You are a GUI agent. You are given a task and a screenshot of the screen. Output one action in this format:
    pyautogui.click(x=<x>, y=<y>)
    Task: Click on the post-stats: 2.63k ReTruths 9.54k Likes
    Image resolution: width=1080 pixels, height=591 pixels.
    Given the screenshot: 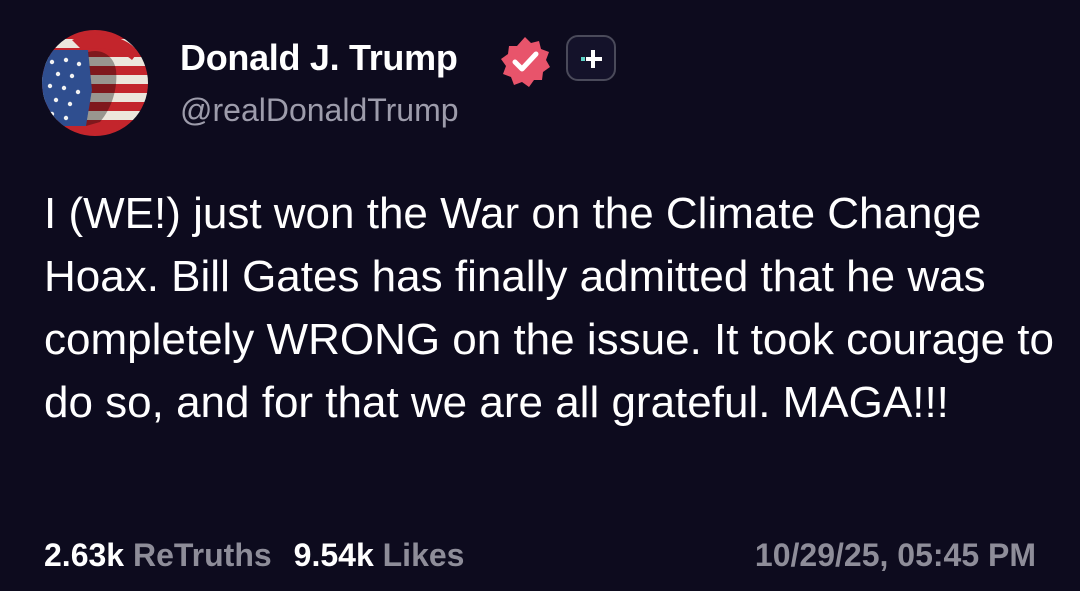 What is the action you would take?
    pyautogui.click(x=254, y=555)
    